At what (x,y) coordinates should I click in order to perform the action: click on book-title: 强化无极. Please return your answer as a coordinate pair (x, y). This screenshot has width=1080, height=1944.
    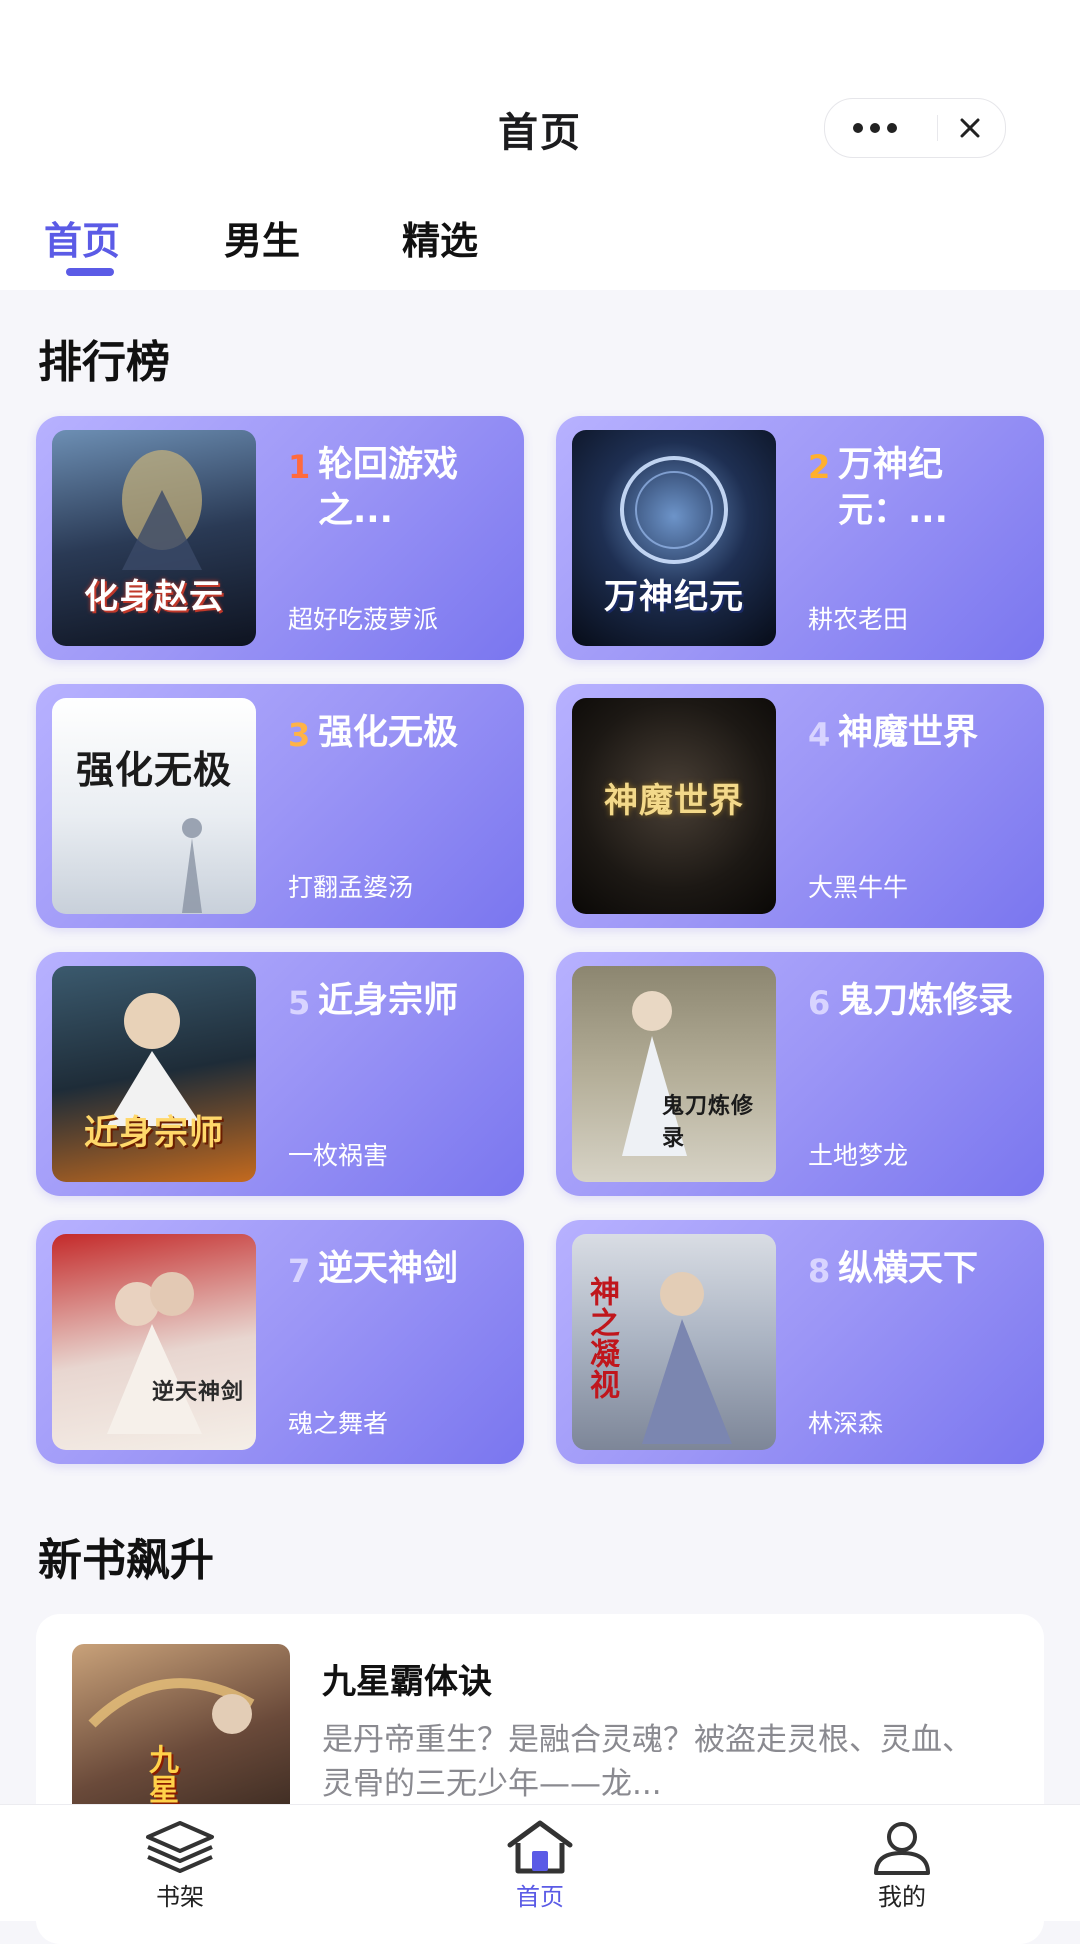
    Looking at the image, I should click on (388, 733).